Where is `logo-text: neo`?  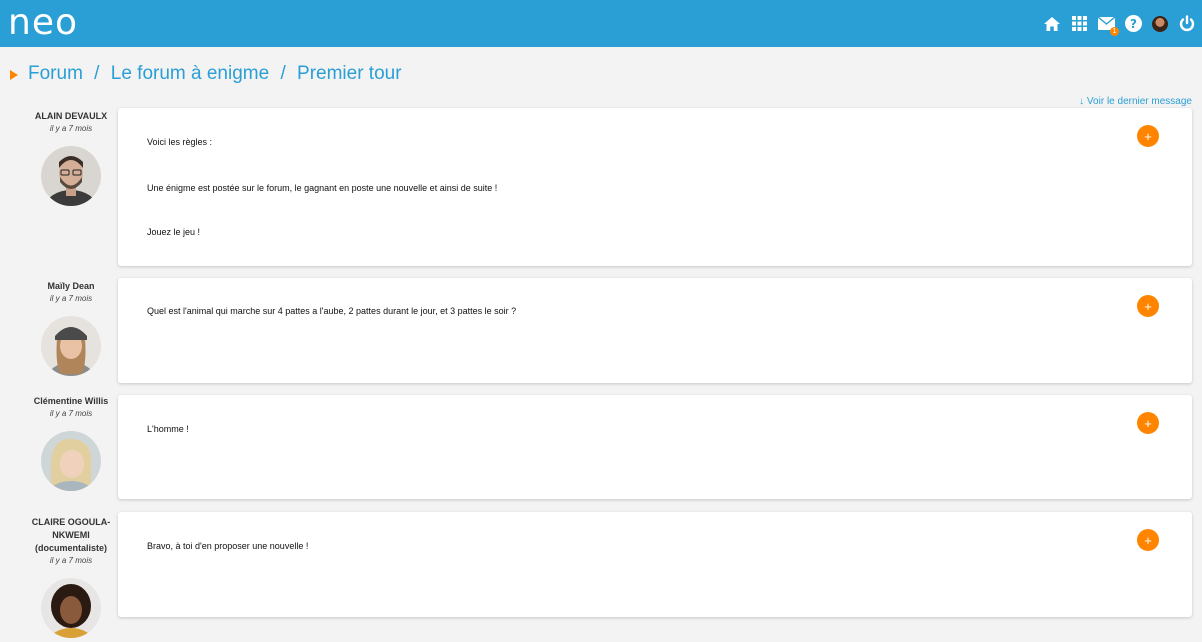
logo-text: neo is located at coordinates (43, 22).